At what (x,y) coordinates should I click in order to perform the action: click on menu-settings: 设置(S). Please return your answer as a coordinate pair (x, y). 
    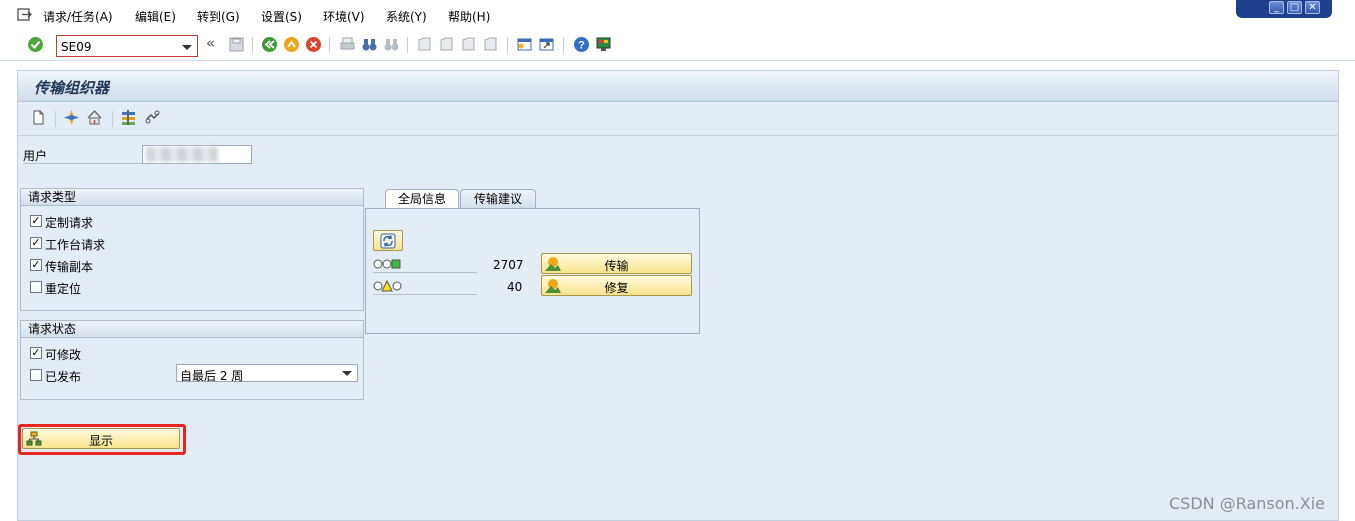
    Looking at the image, I should click on (281, 16).